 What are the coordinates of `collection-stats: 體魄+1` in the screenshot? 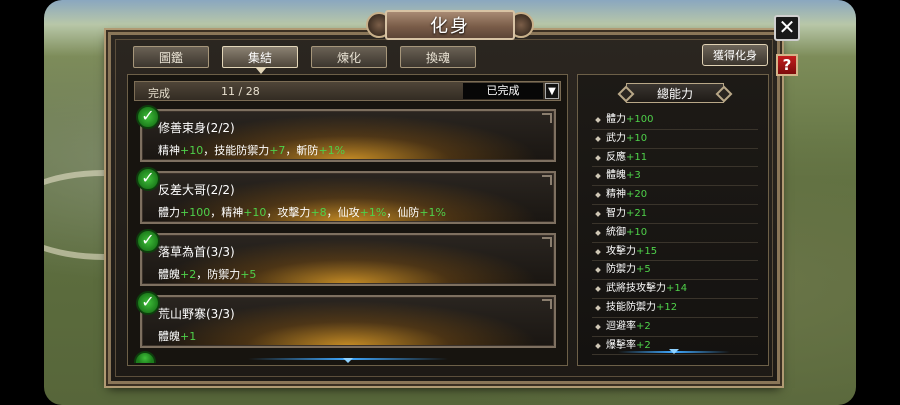 It's located at (177, 336).